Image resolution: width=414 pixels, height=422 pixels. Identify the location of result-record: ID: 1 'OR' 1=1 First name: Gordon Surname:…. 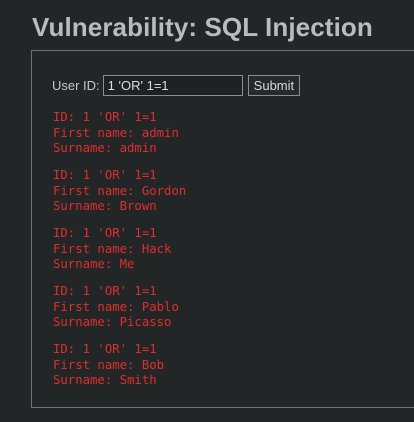
(119, 191).